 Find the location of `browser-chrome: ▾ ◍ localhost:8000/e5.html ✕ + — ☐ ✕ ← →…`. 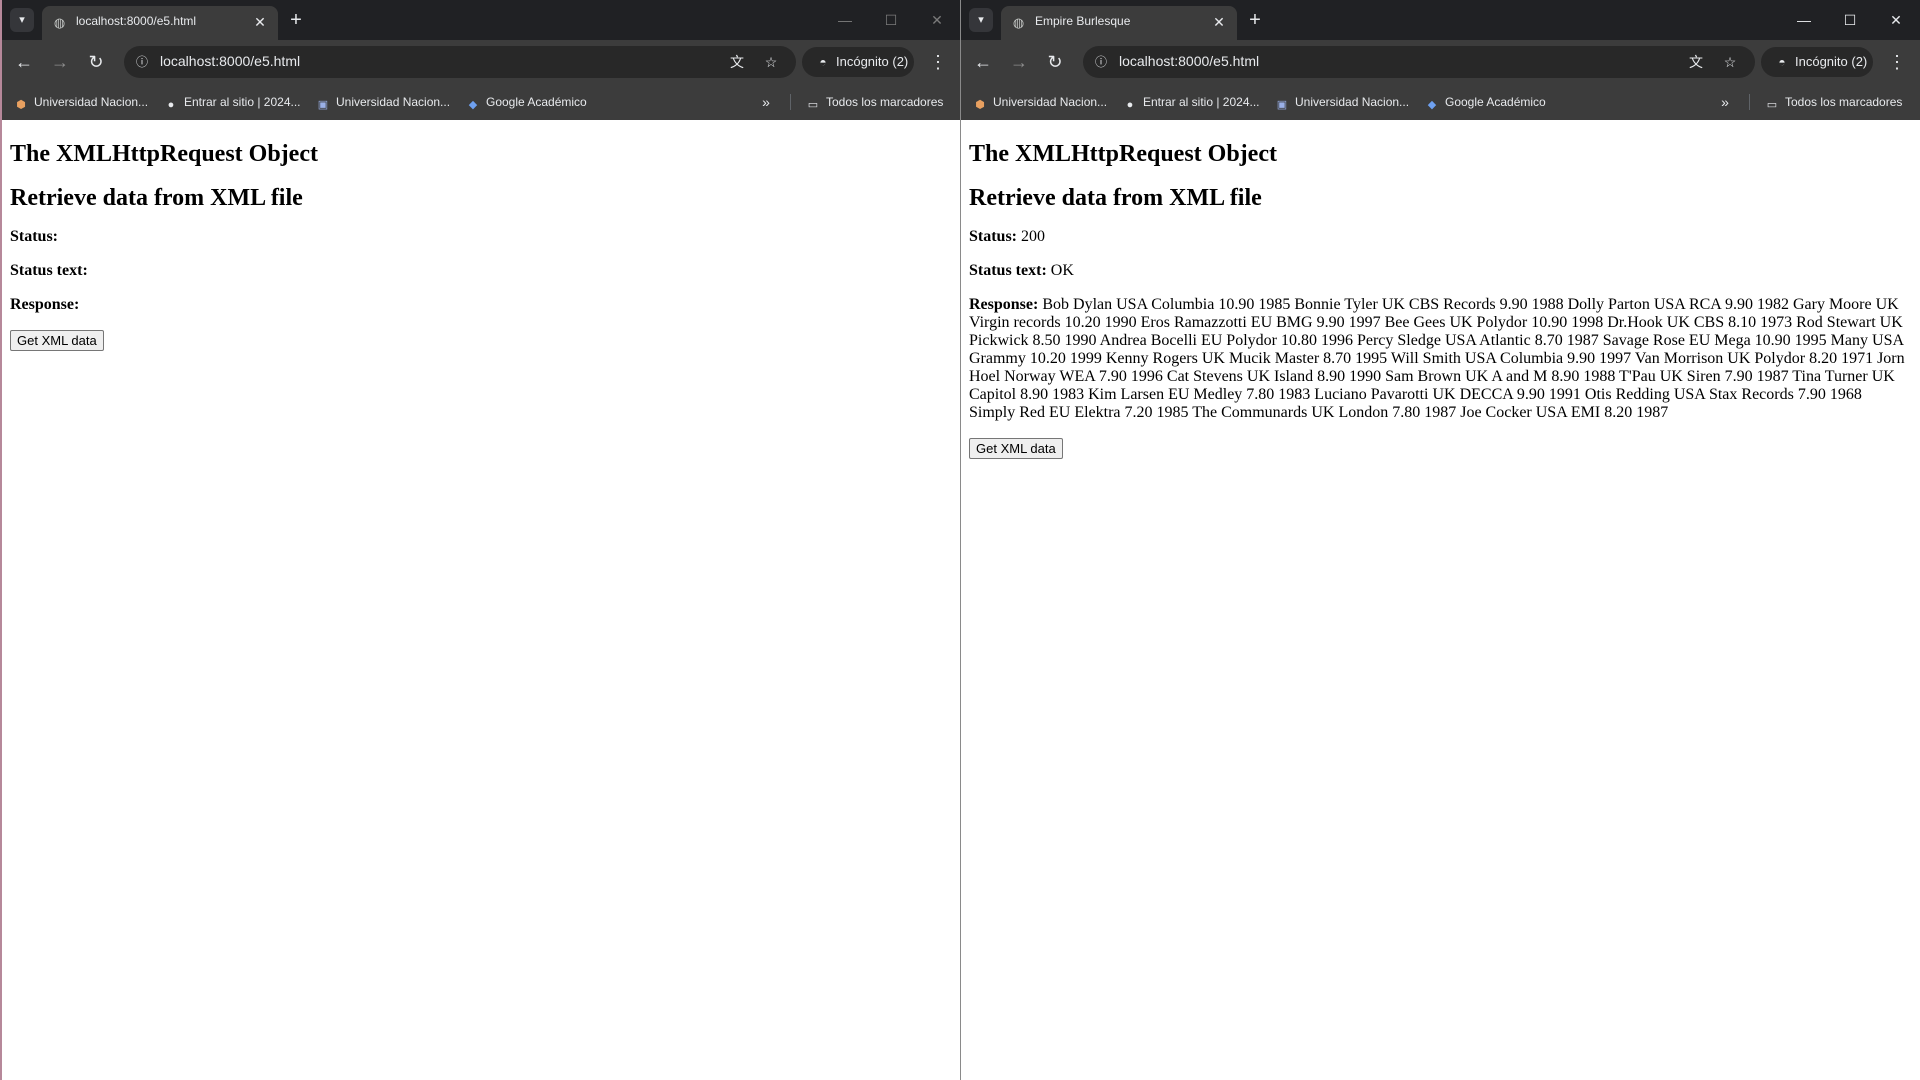

browser-chrome: ▾ ◍ localhost:8000/e5.html ✕ + — ☐ ✕ ← →… is located at coordinates (481, 60).